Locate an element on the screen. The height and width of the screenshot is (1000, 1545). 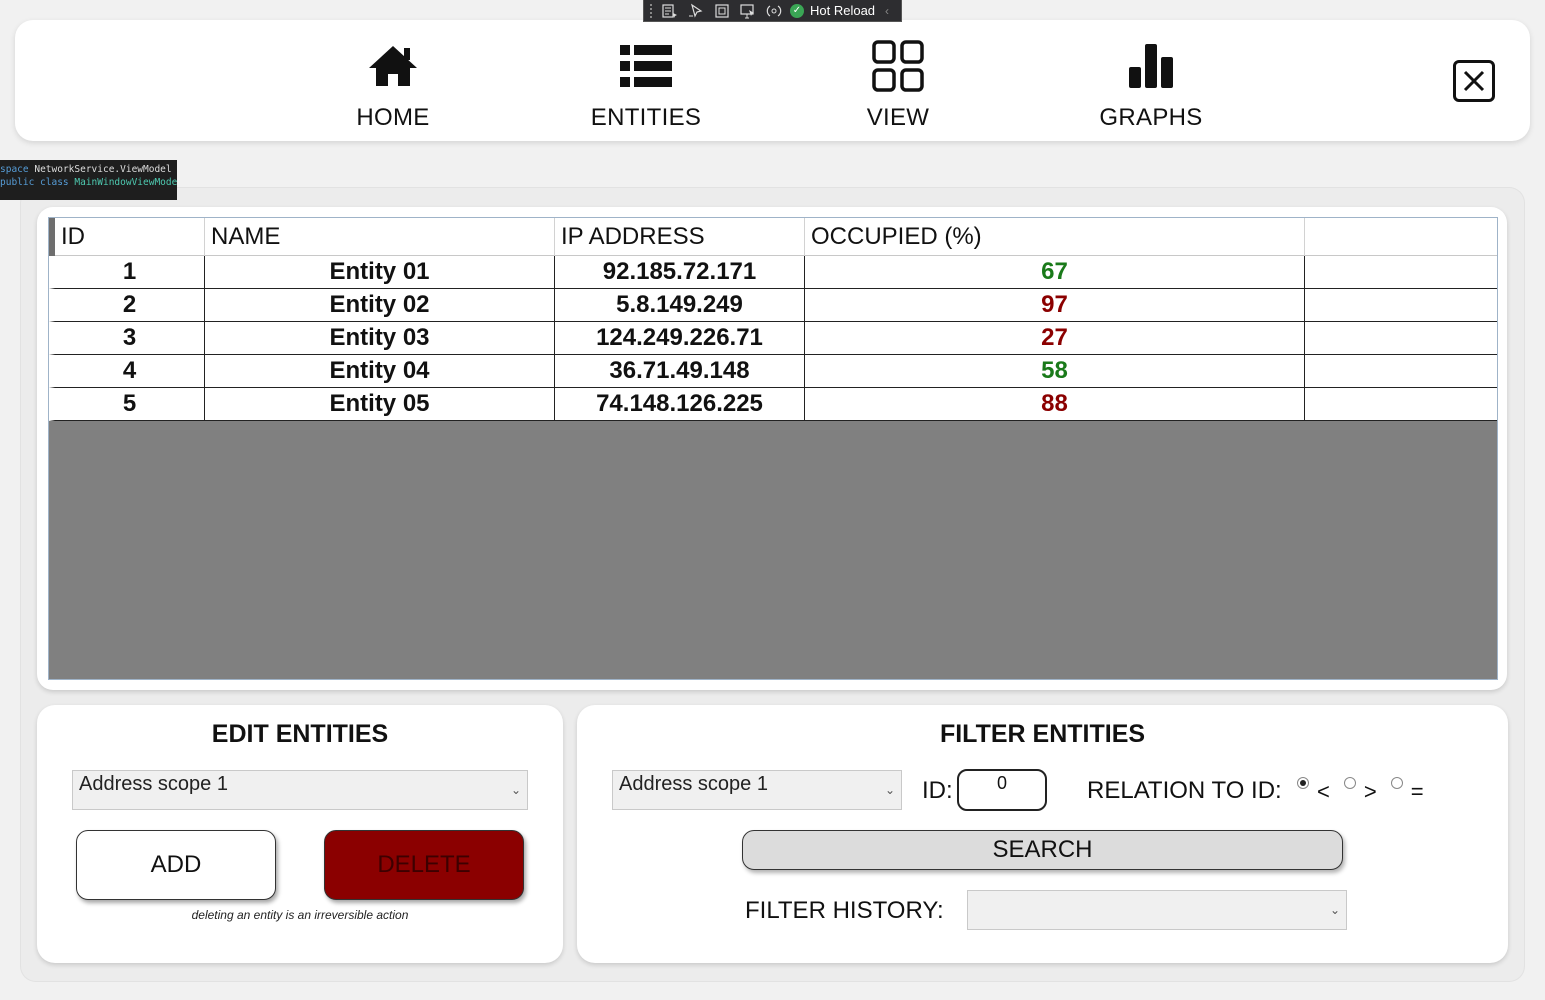
code-class: MainWindowViewMode is located at coordinates (125, 182).